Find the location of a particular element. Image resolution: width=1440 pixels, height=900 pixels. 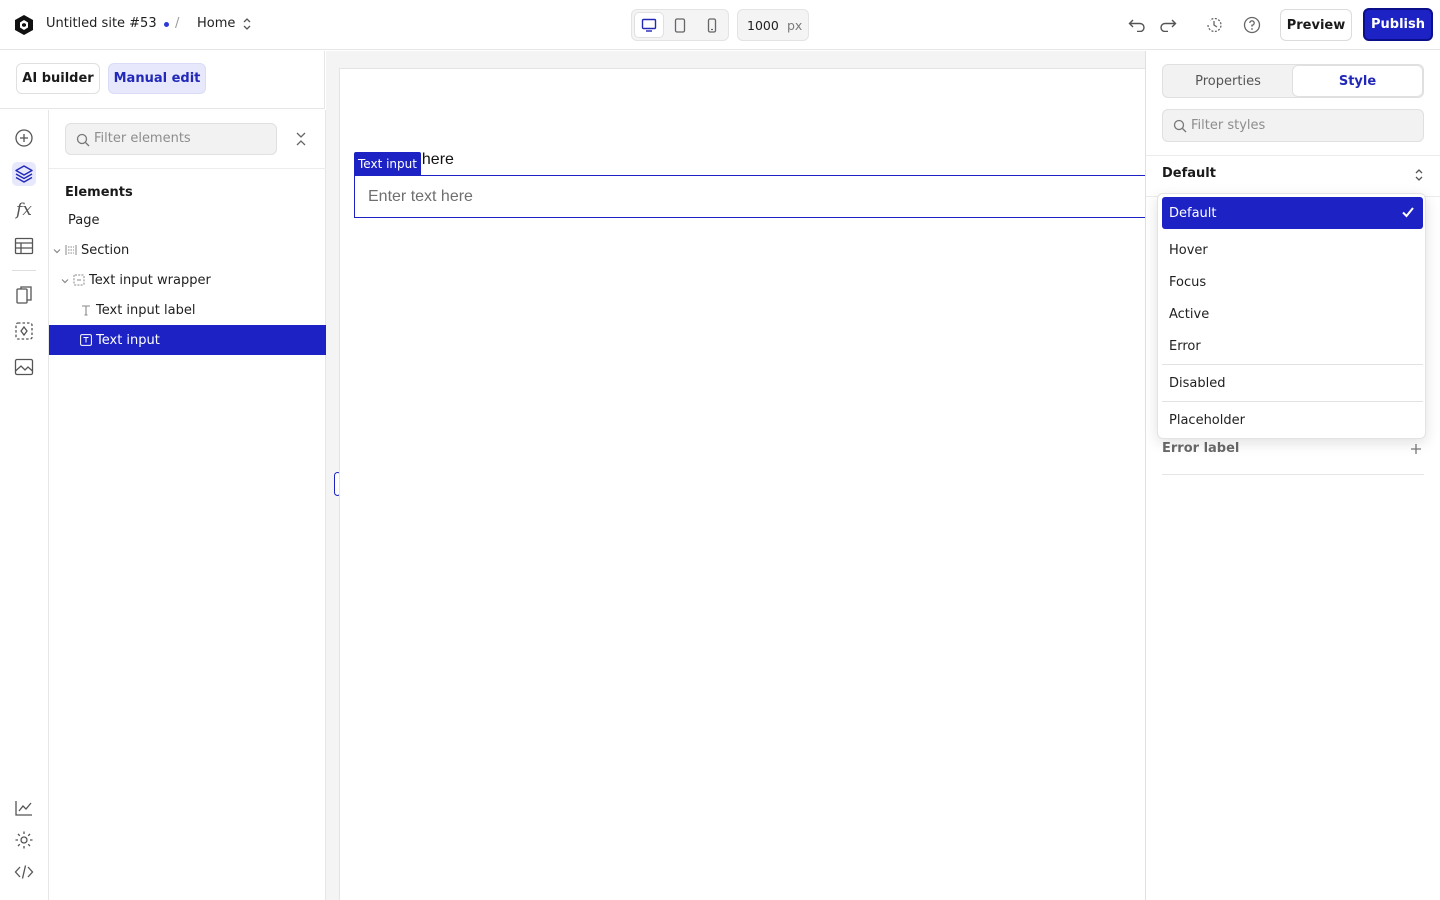

state-option-label: Focus is located at coordinates (1188, 282).